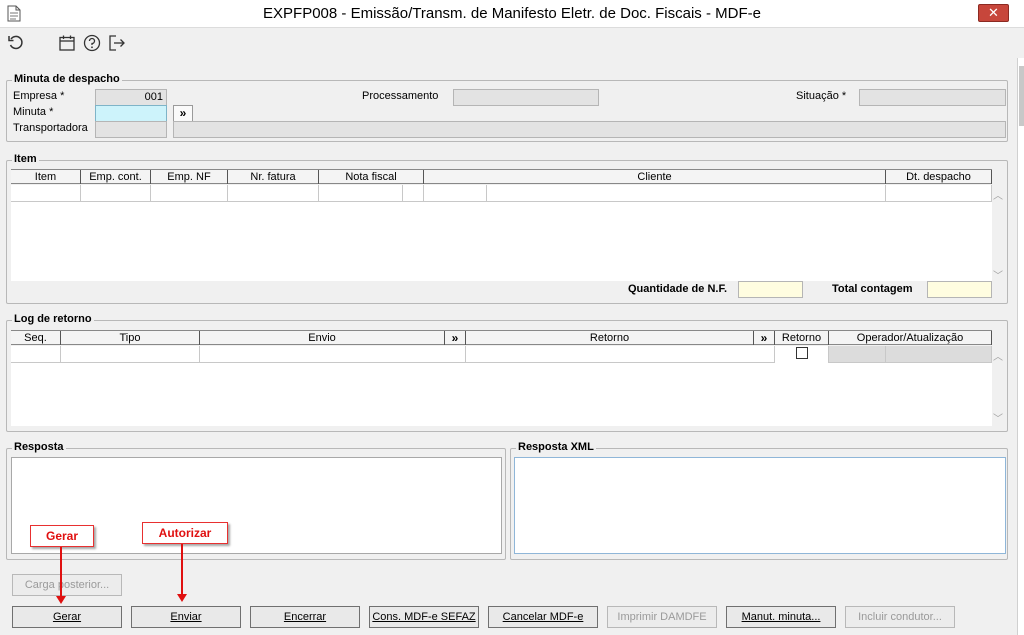 This screenshot has width=1024, height=635. I want to click on close-button: ✕, so click(993, 13).